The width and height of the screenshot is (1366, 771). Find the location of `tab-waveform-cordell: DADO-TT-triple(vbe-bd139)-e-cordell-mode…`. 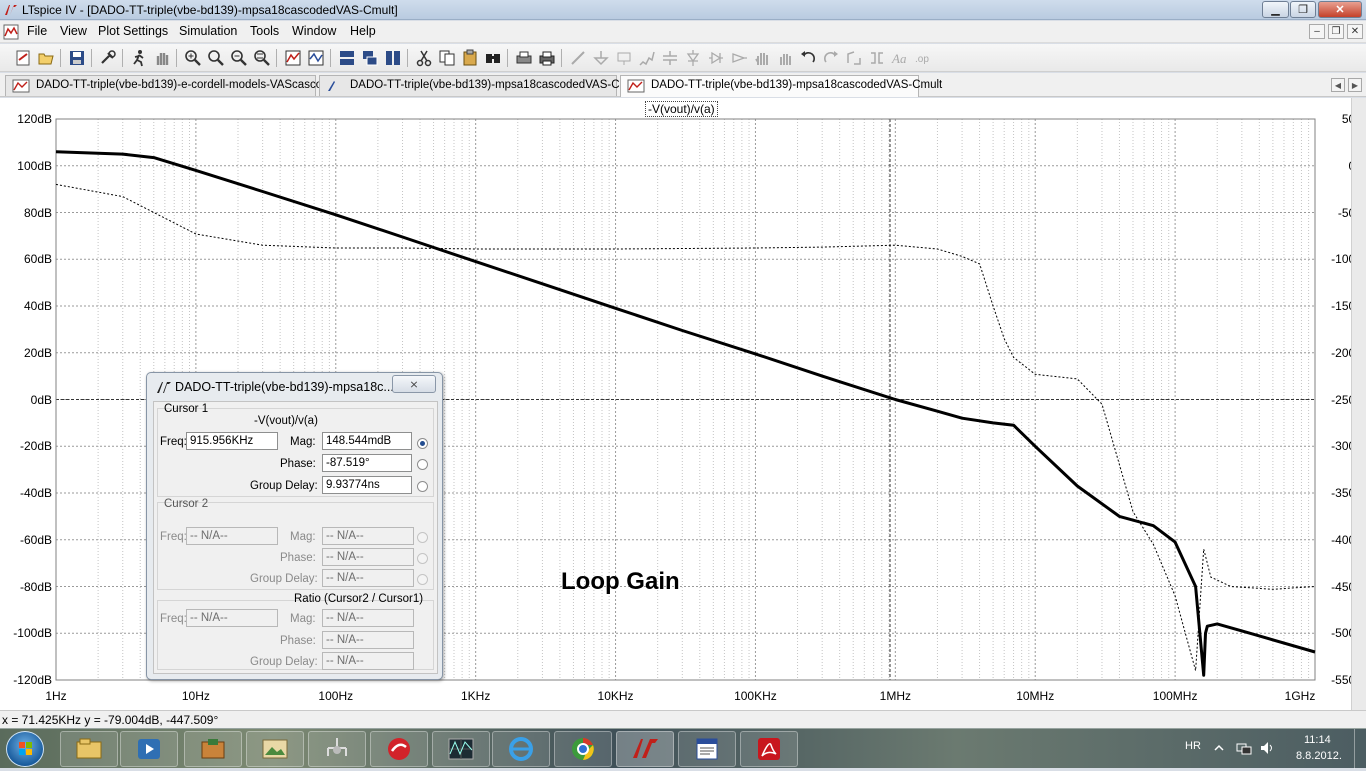

tab-waveform-cordell: DADO-TT-triple(vbe-bd139)-e-cordell-mode… is located at coordinates (173, 85).